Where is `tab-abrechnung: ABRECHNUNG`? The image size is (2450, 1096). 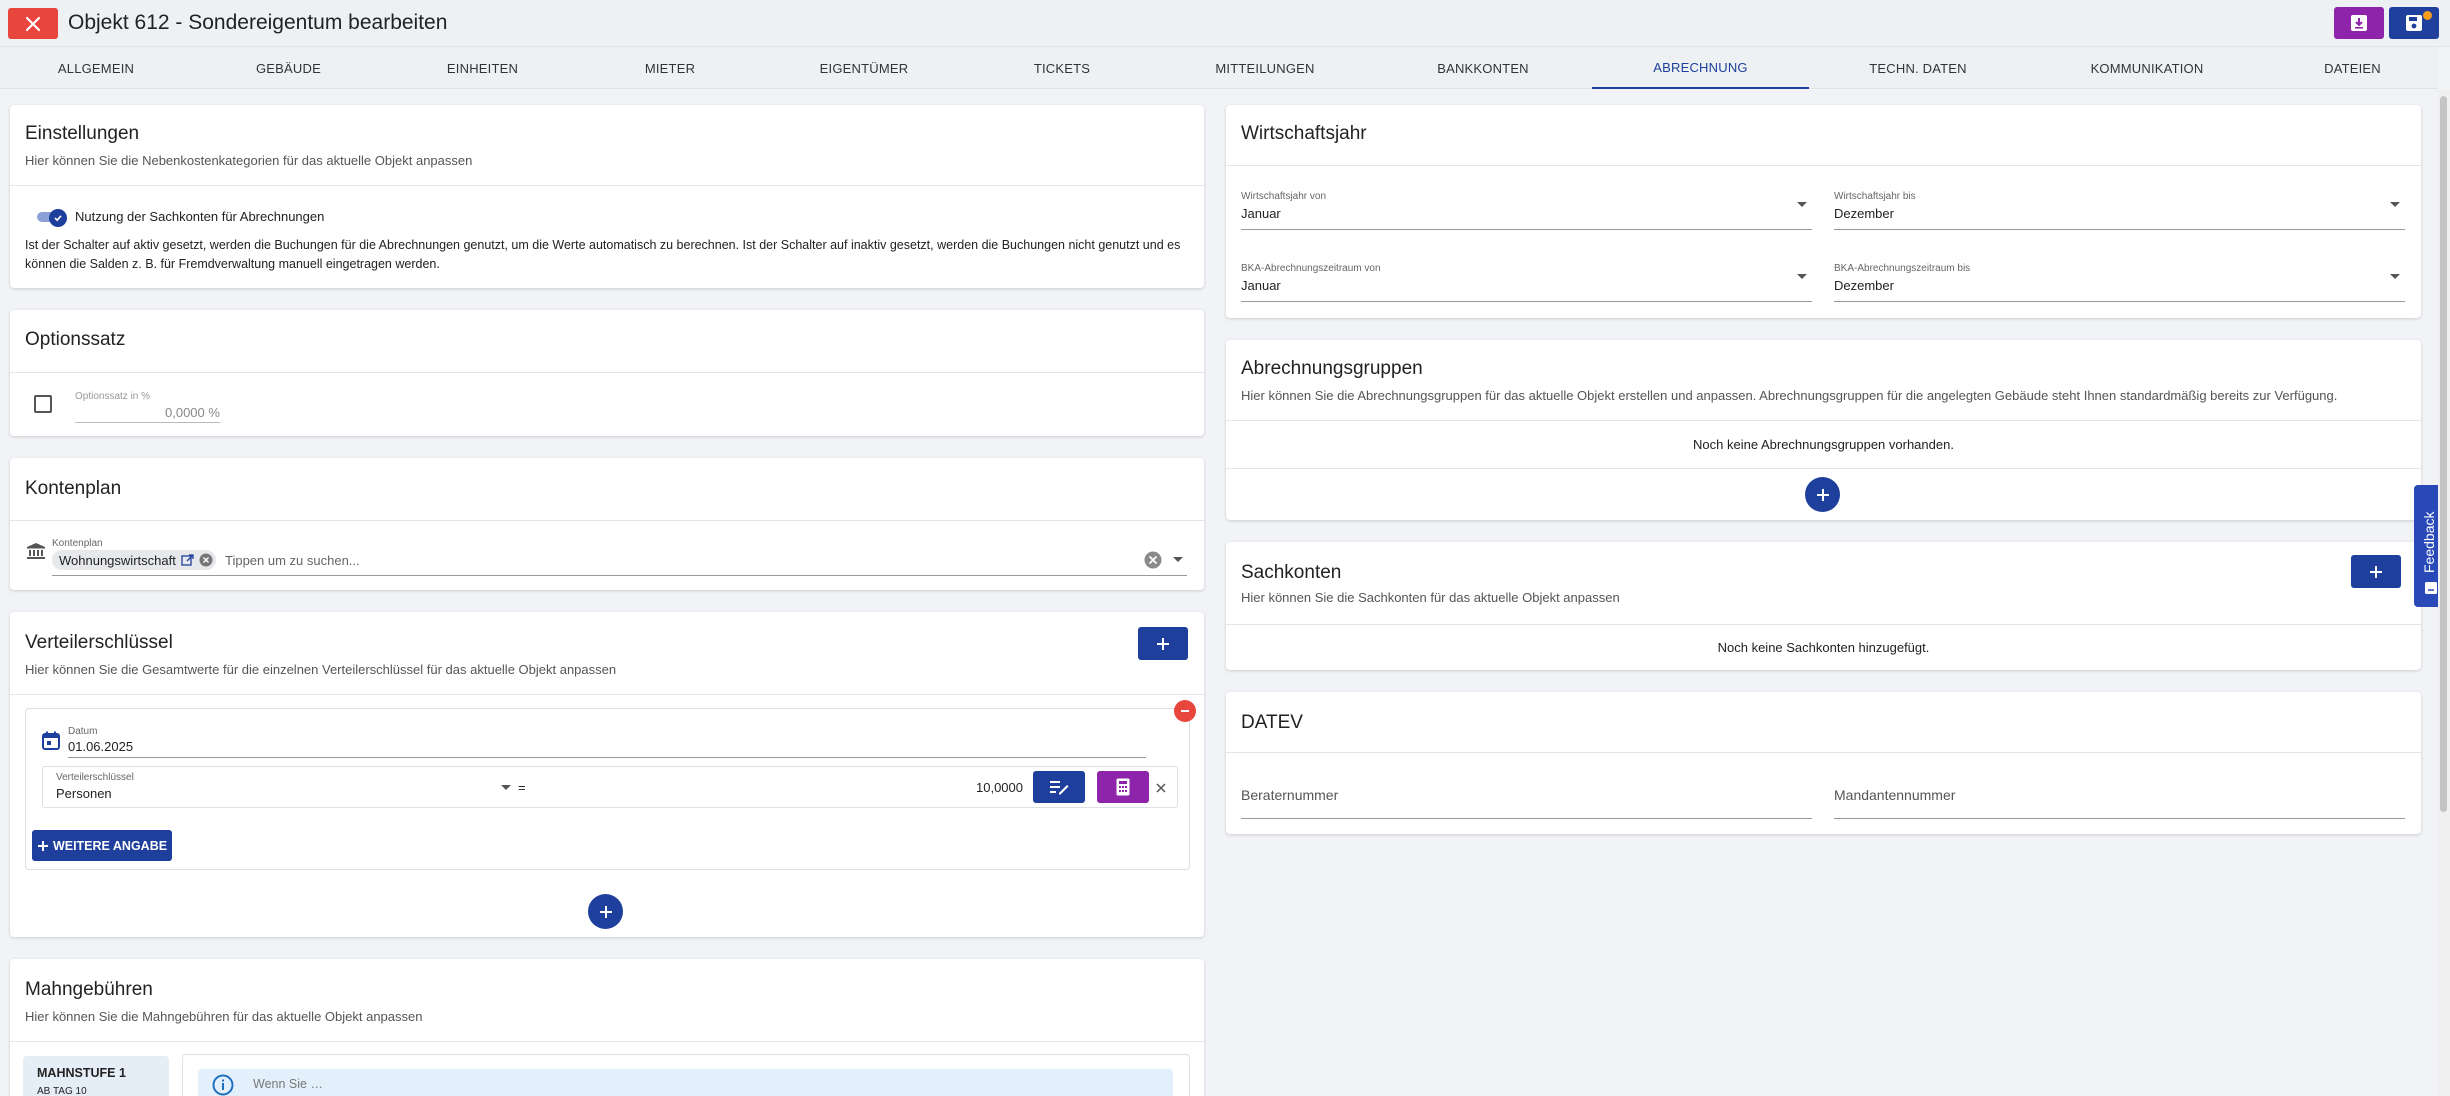
tab-abrechnung: ABRECHNUNG is located at coordinates (1700, 68).